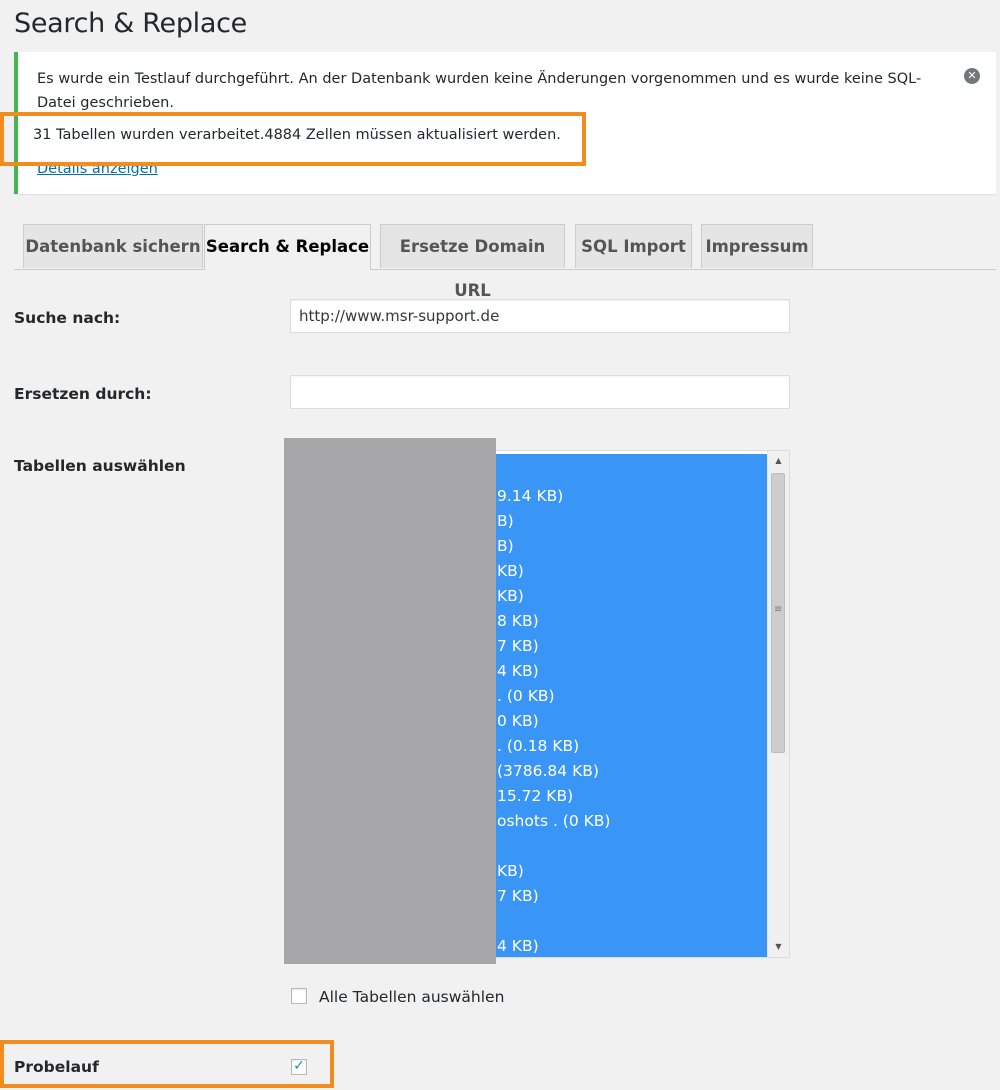 This screenshot has width=1000, height=1090. I want to click on dismiss-icon: ✕, so click(972, 76).